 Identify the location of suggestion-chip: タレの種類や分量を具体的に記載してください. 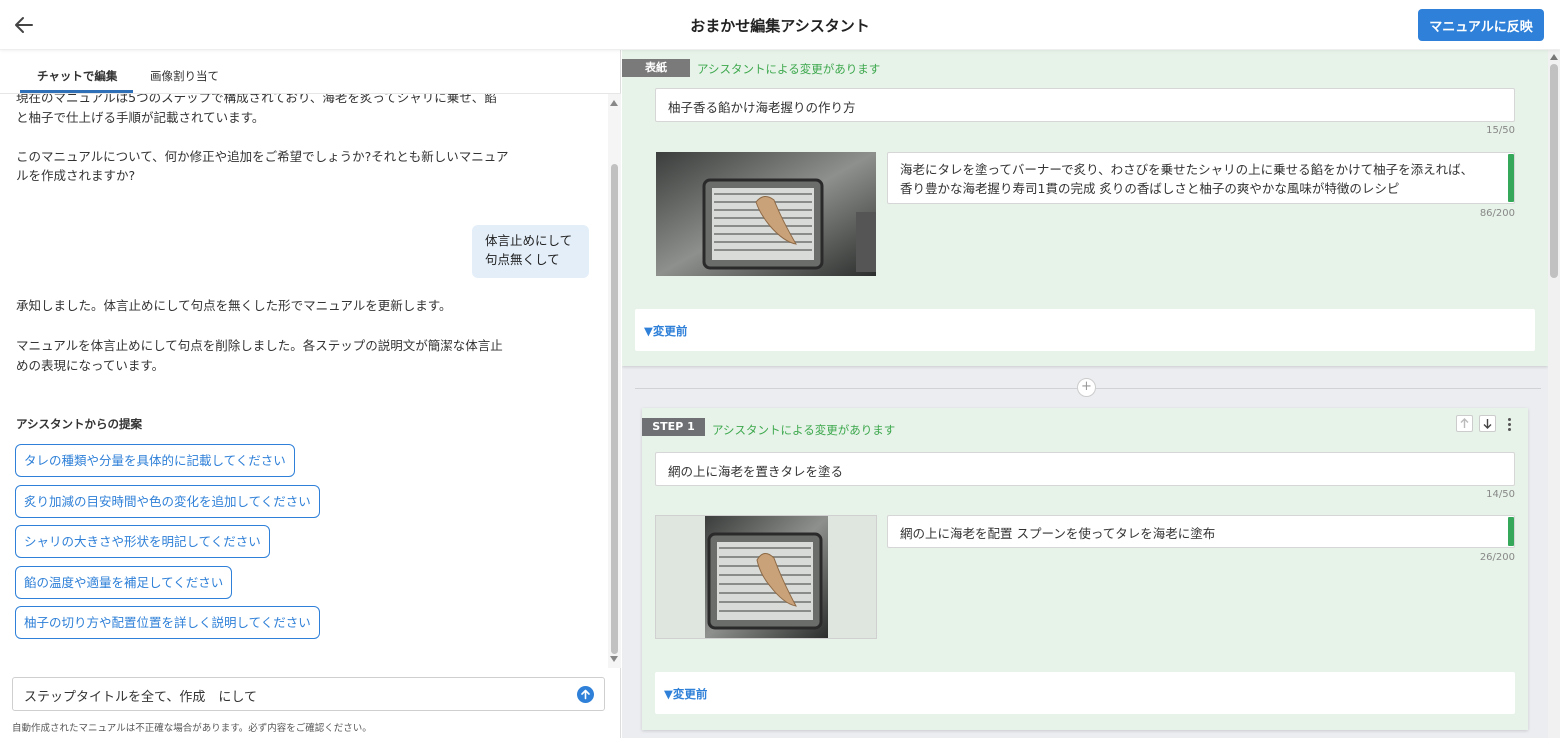
(155, 460).